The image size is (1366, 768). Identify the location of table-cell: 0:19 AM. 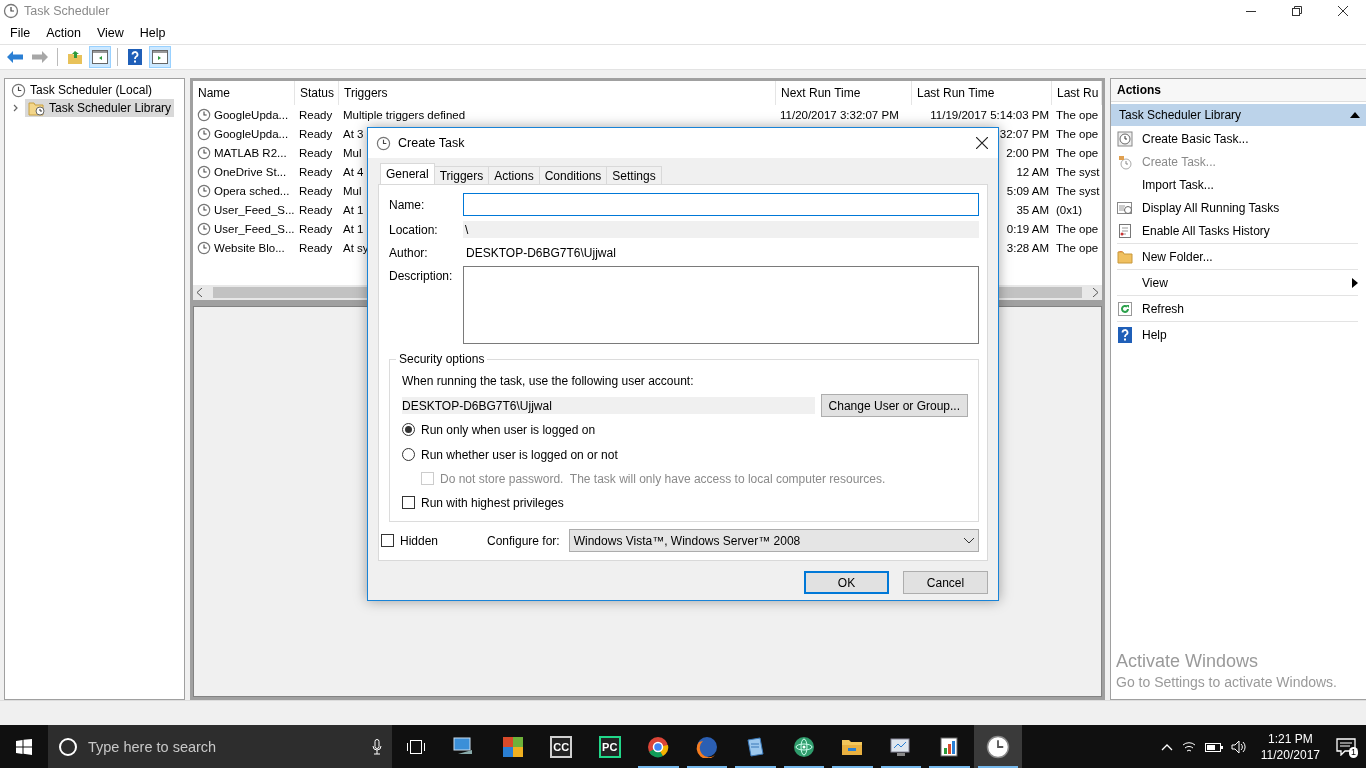
(1027, 228).